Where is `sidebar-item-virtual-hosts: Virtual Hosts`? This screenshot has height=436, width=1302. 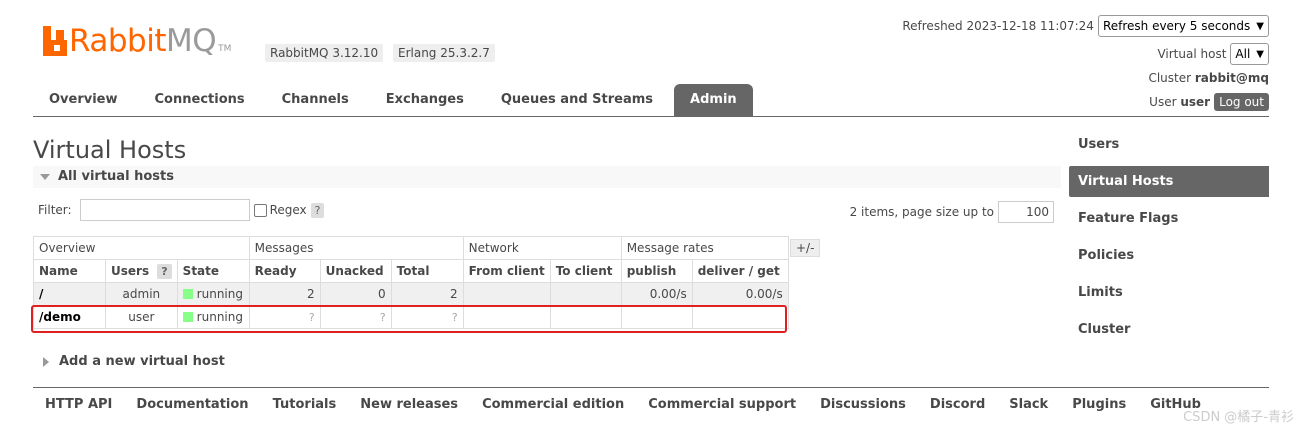
sidebar-item-virtual-hosts: Virtual Hosts is located at coordinates (1169, 181).